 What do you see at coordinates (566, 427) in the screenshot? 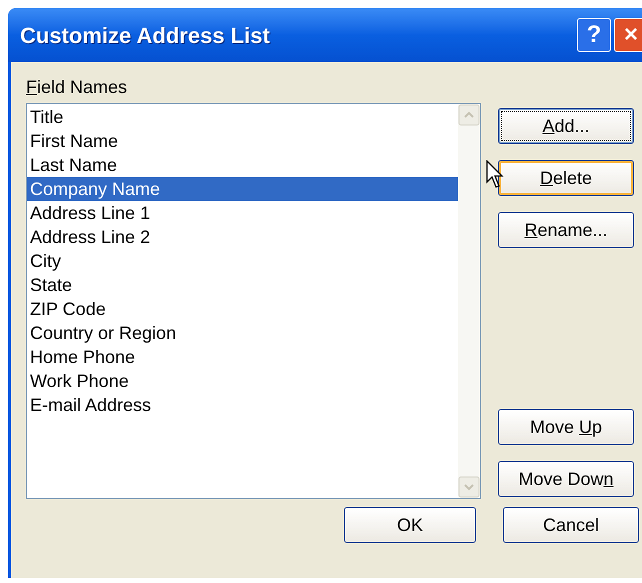
I see `dialog-button: Move Up` at bounding box center [566, 427].